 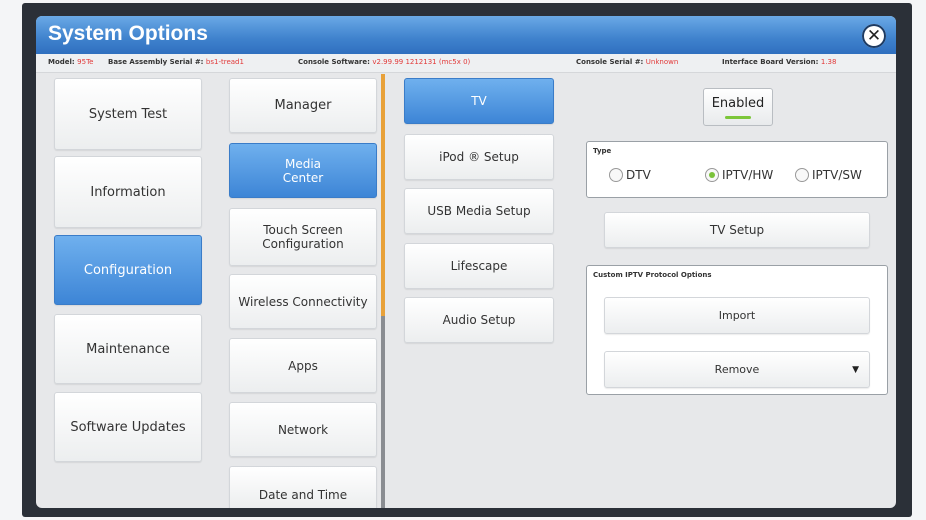 What do you see at coordinates (855, 369) in the screenshot?
I see `caret-down-icon: ▼` at bounding box center [855, 369].